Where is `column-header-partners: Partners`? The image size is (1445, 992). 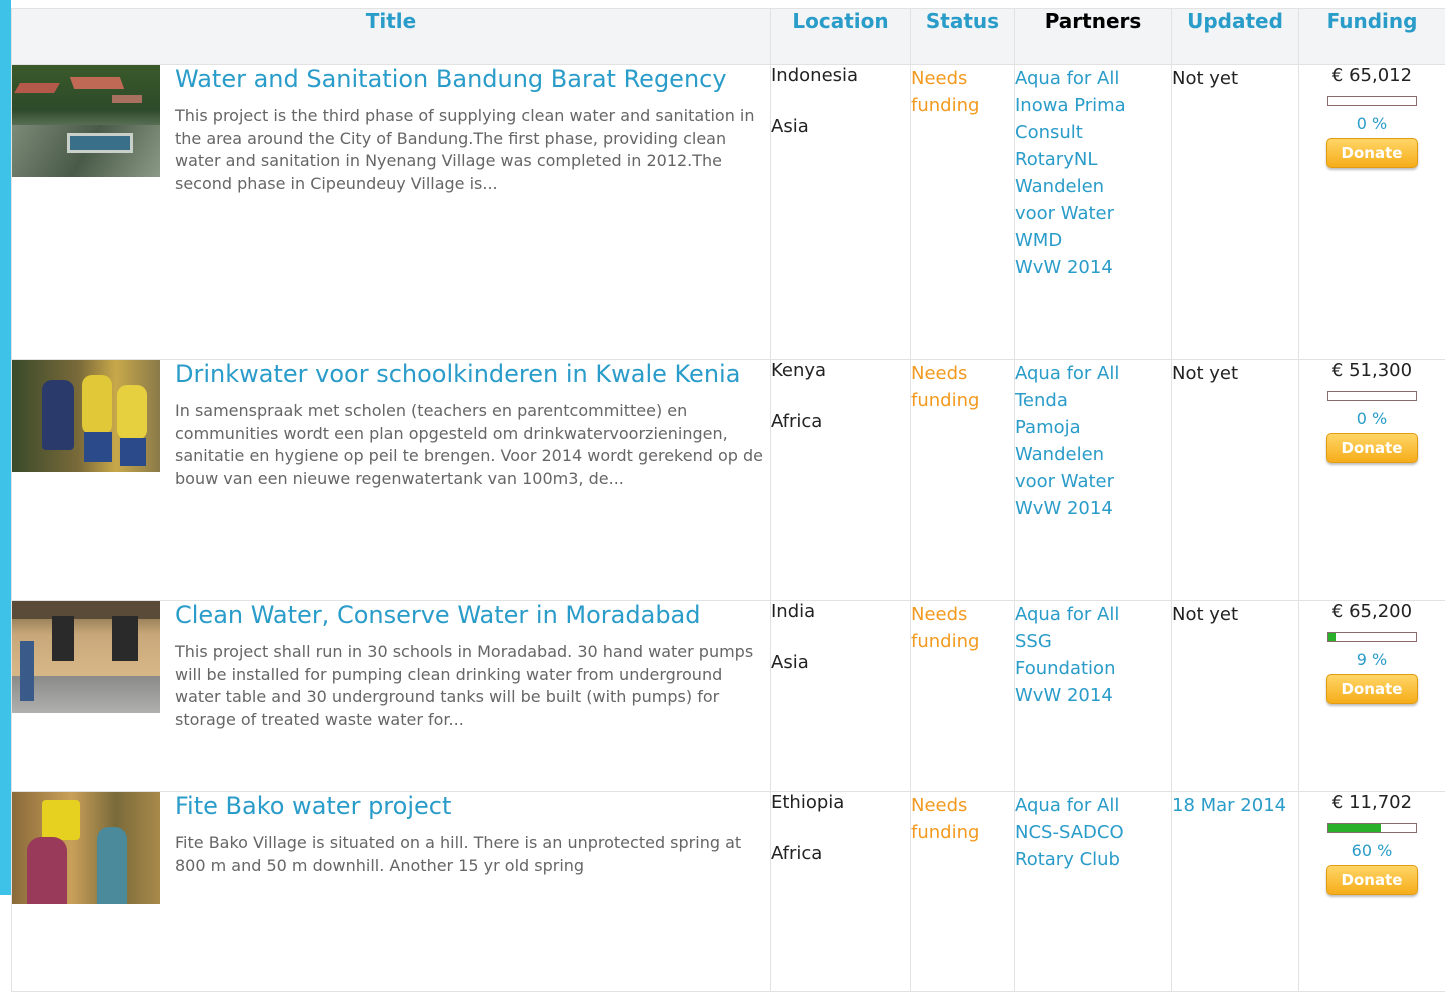 column-header-partners: Partners is located at coordinates (1093, 37).